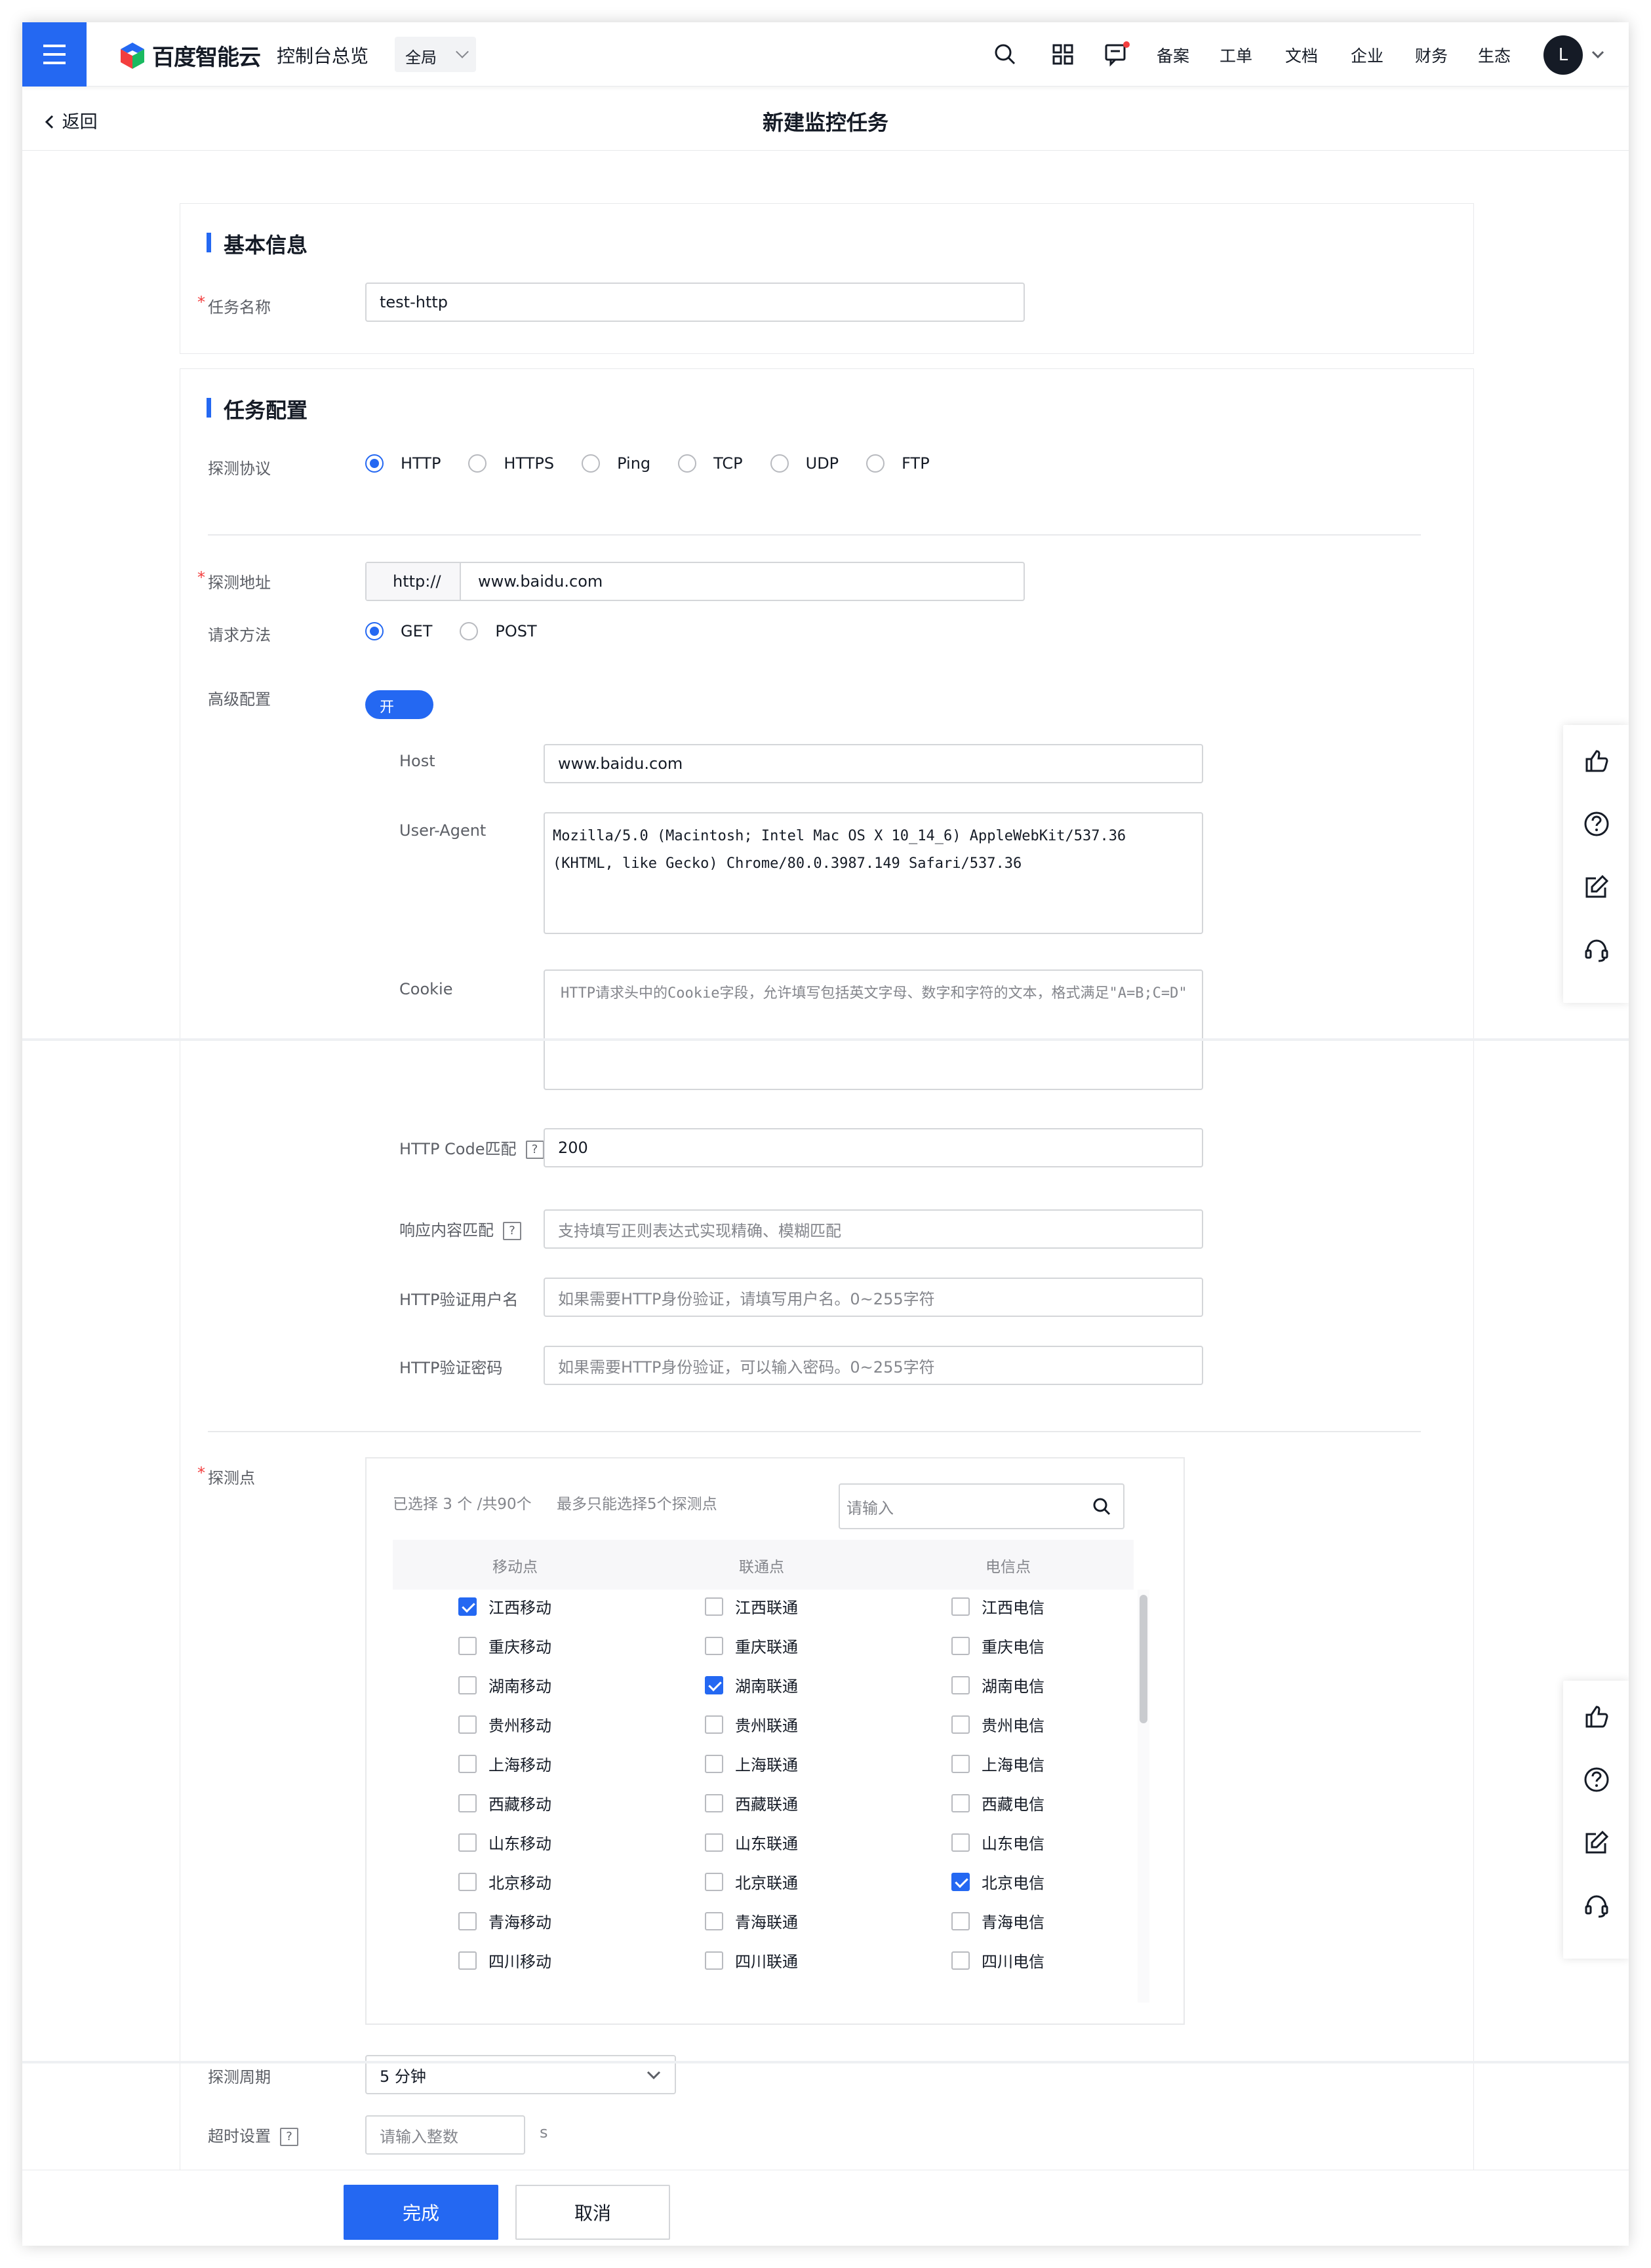 The height and width of the screenshot is (2268, 1651). I want to click on http-code-input: 200, so click(873, 1147).